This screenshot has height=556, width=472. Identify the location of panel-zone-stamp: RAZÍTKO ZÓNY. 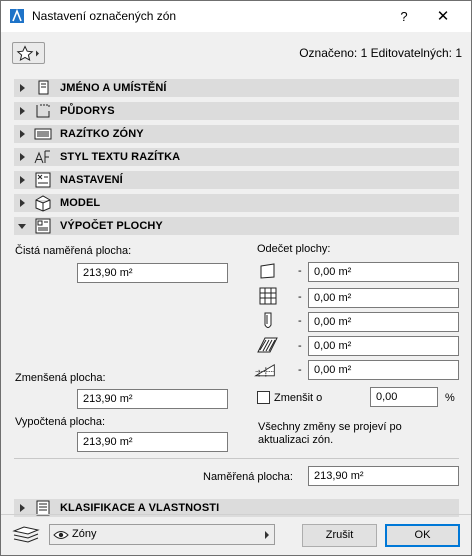
(236, 134).